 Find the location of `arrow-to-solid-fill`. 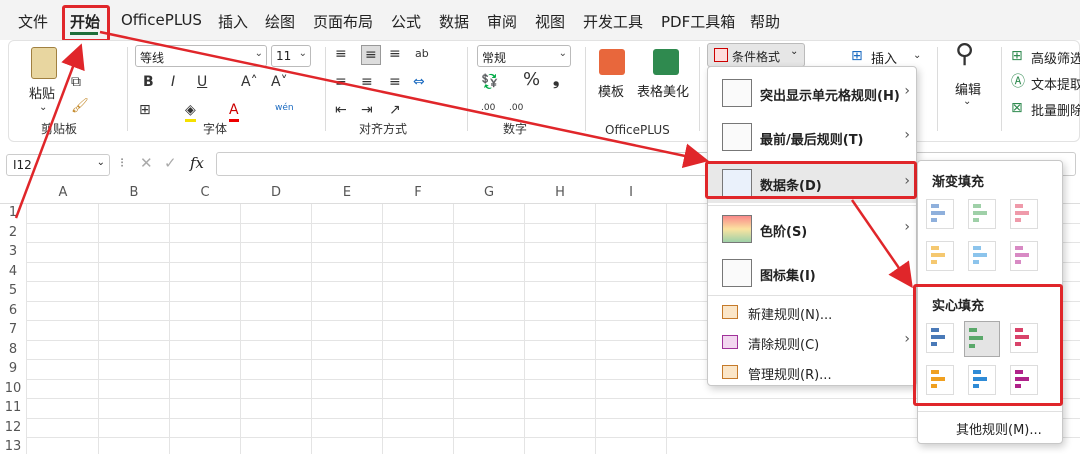

arrow-to-solid-fill is located at coordinates (881, 244).